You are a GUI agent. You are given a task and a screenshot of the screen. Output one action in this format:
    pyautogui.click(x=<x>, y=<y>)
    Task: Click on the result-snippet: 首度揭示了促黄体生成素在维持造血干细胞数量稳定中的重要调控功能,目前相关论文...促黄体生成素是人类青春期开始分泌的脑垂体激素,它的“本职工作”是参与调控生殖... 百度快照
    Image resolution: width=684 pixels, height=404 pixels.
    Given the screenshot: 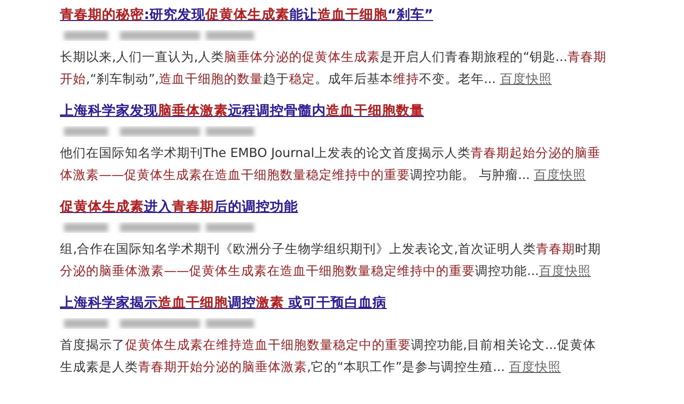 What is the action you would take?
    pyautogui.click(x=328, y=356)
    